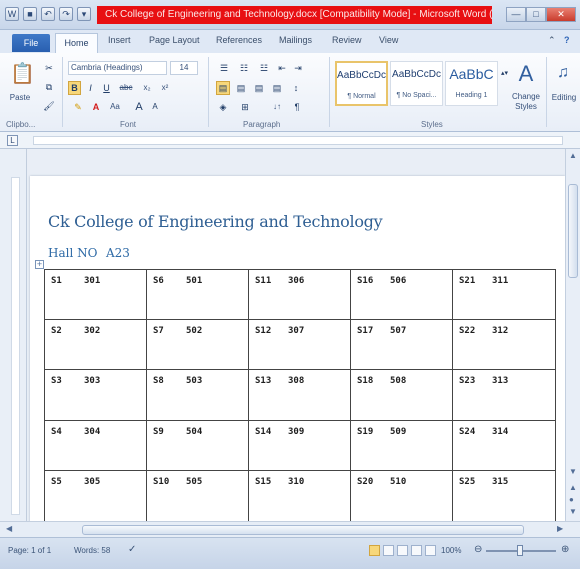 The height and width of the screenshot is (569, 580). Describe the element at coordinates (277, 107) in the screenshot. I see `sort-button: ↓↑` at that location.